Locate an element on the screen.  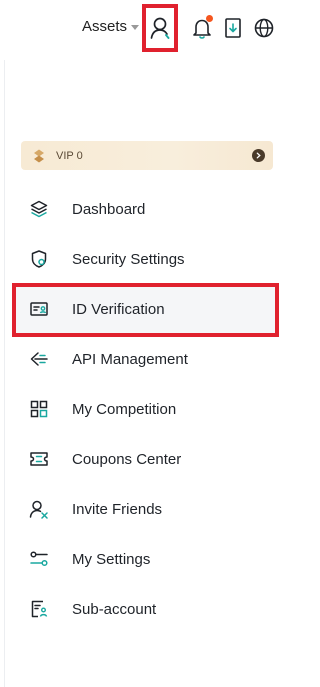
menu-item-label: API Management is located at coordinates (130, 359).